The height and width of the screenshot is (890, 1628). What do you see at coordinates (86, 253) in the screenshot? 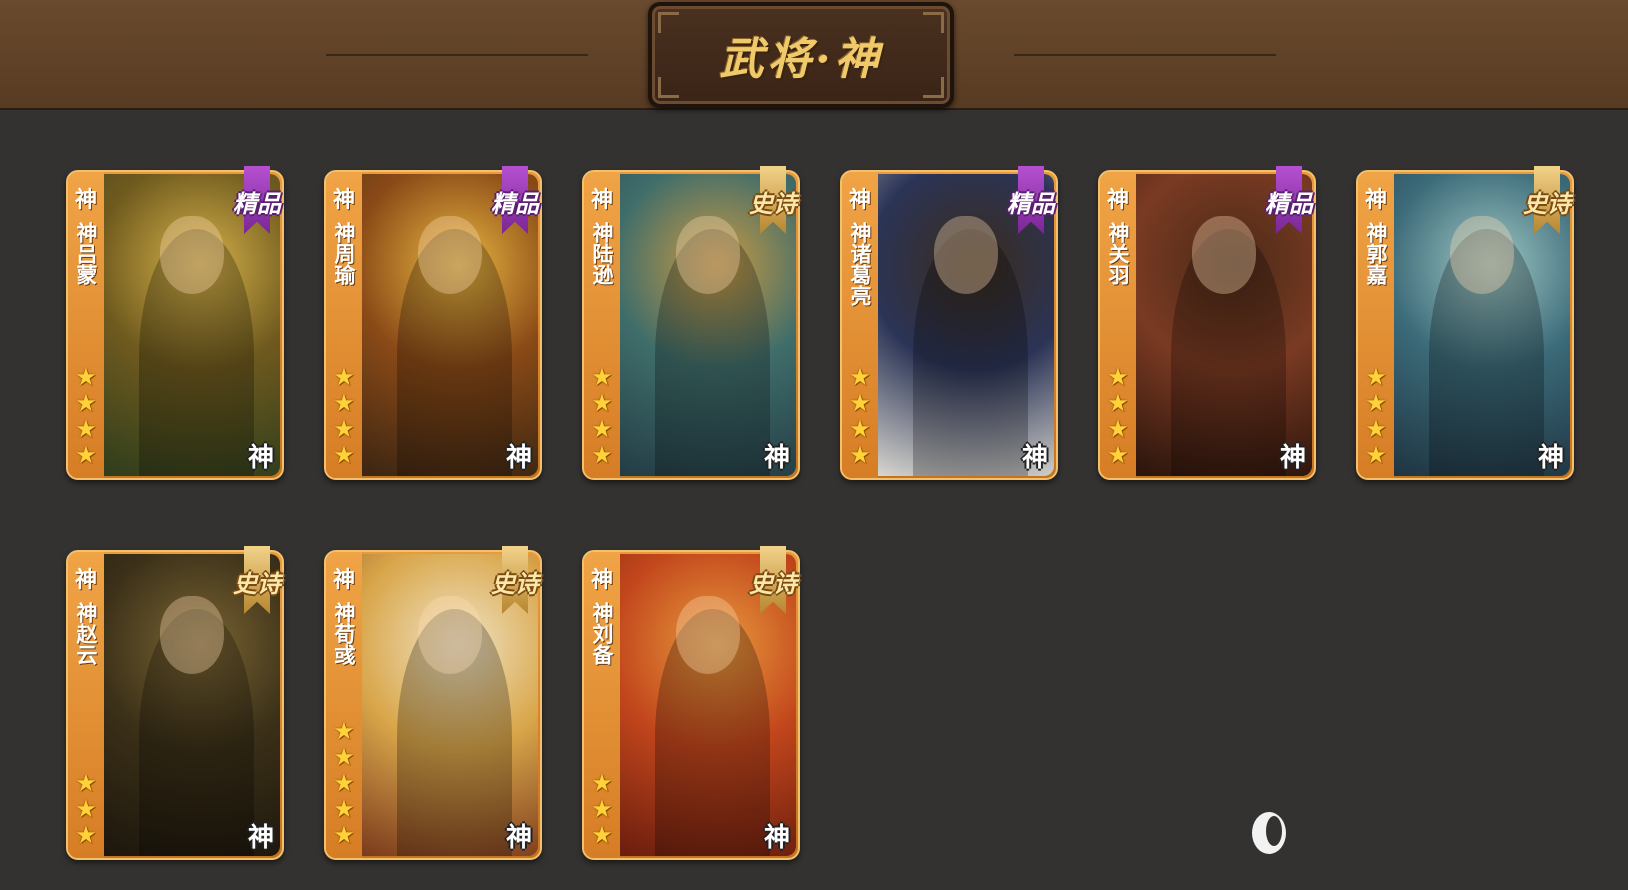
I see `hero-name: 神吕蒙` at bounding box center [86, 253].